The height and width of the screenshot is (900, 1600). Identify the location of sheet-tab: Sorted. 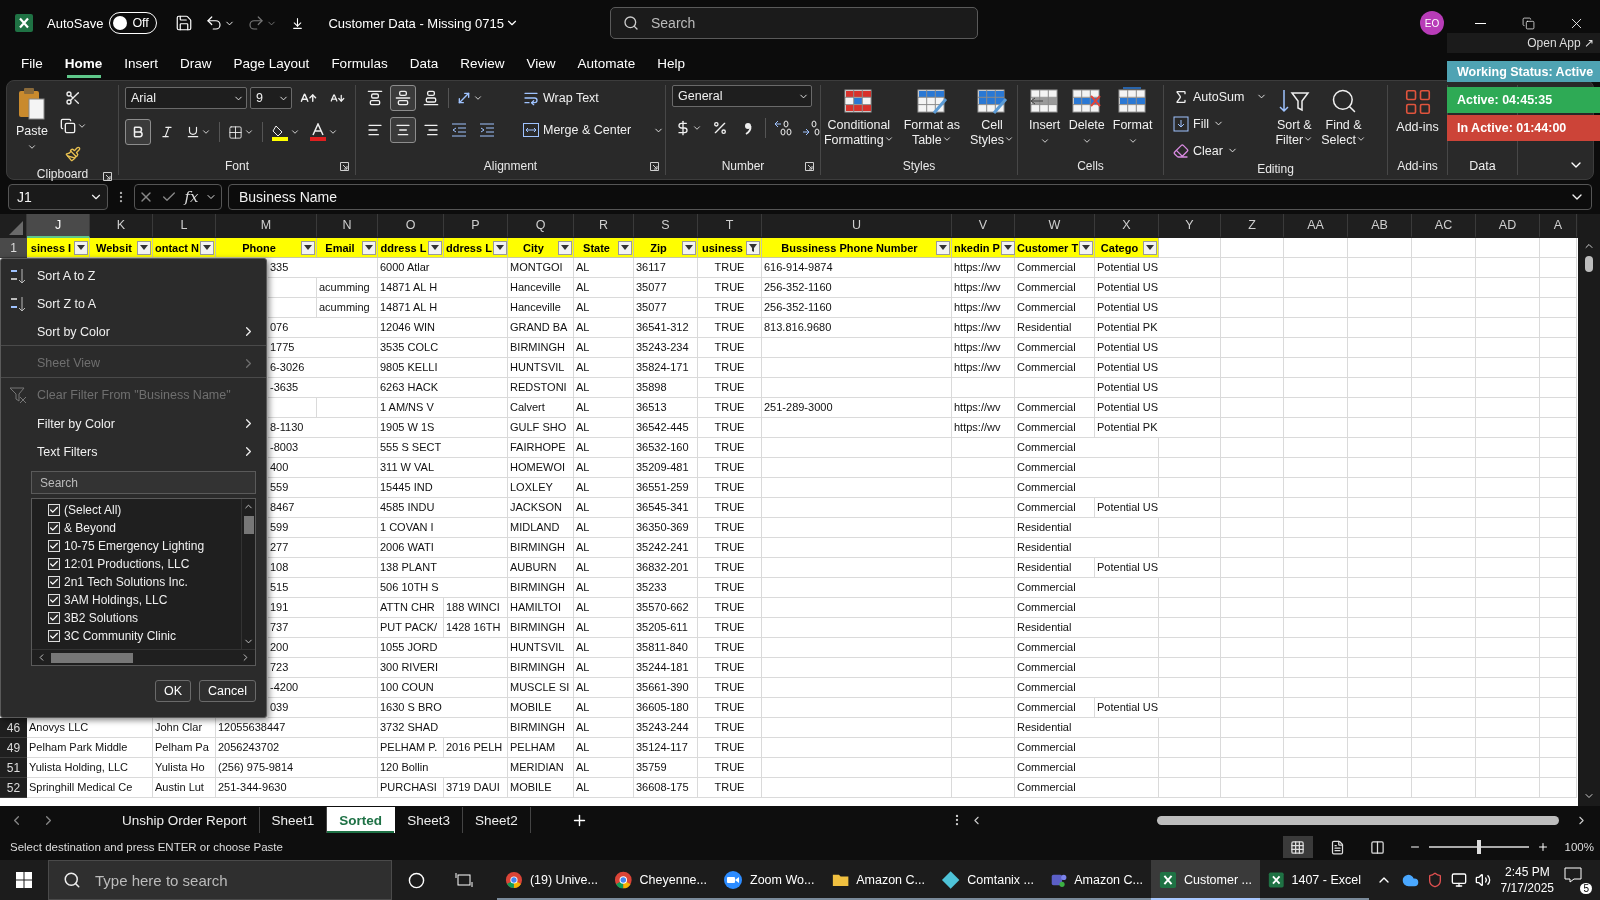
(361, 820).